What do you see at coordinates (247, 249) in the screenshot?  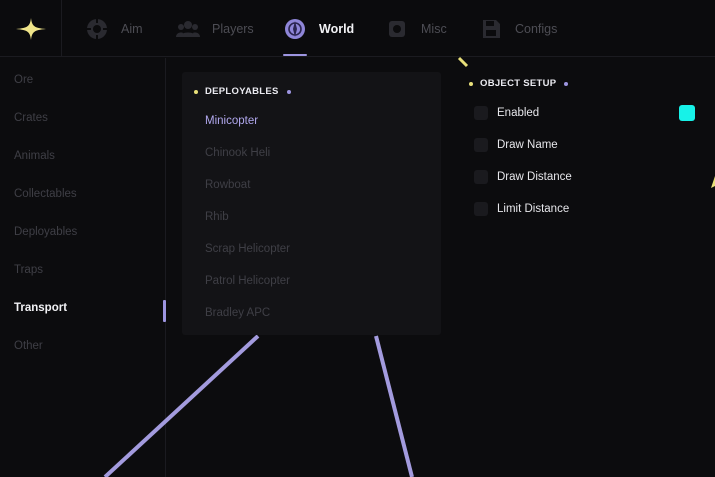 I see `deployable-item-scrap-helicopter: Scrap Helicopter` at bounding box center [247, 249].